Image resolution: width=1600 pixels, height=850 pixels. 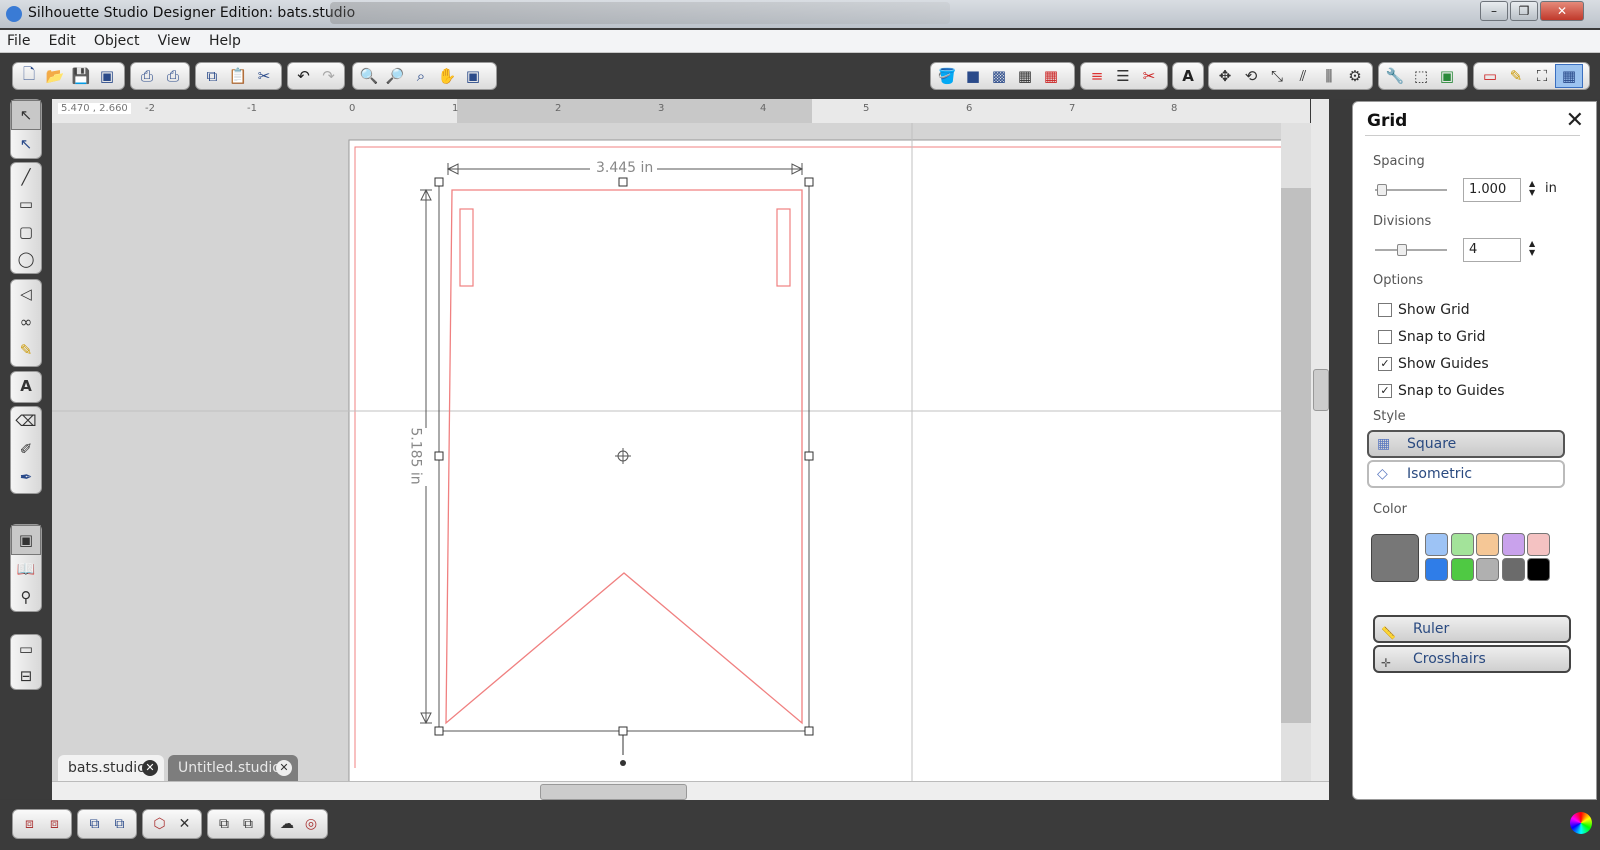 What do you see at coordinates (1395, 558) in the screenshot?
I see `selected-color-swatch` at bounding box center [1395, 558].